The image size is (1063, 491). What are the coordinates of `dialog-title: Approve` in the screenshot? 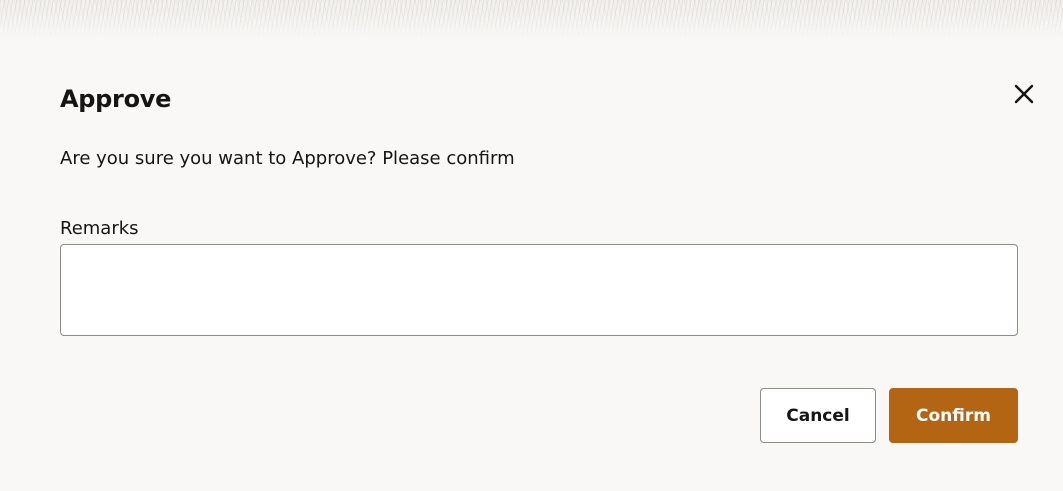 It's located at (116, 99).